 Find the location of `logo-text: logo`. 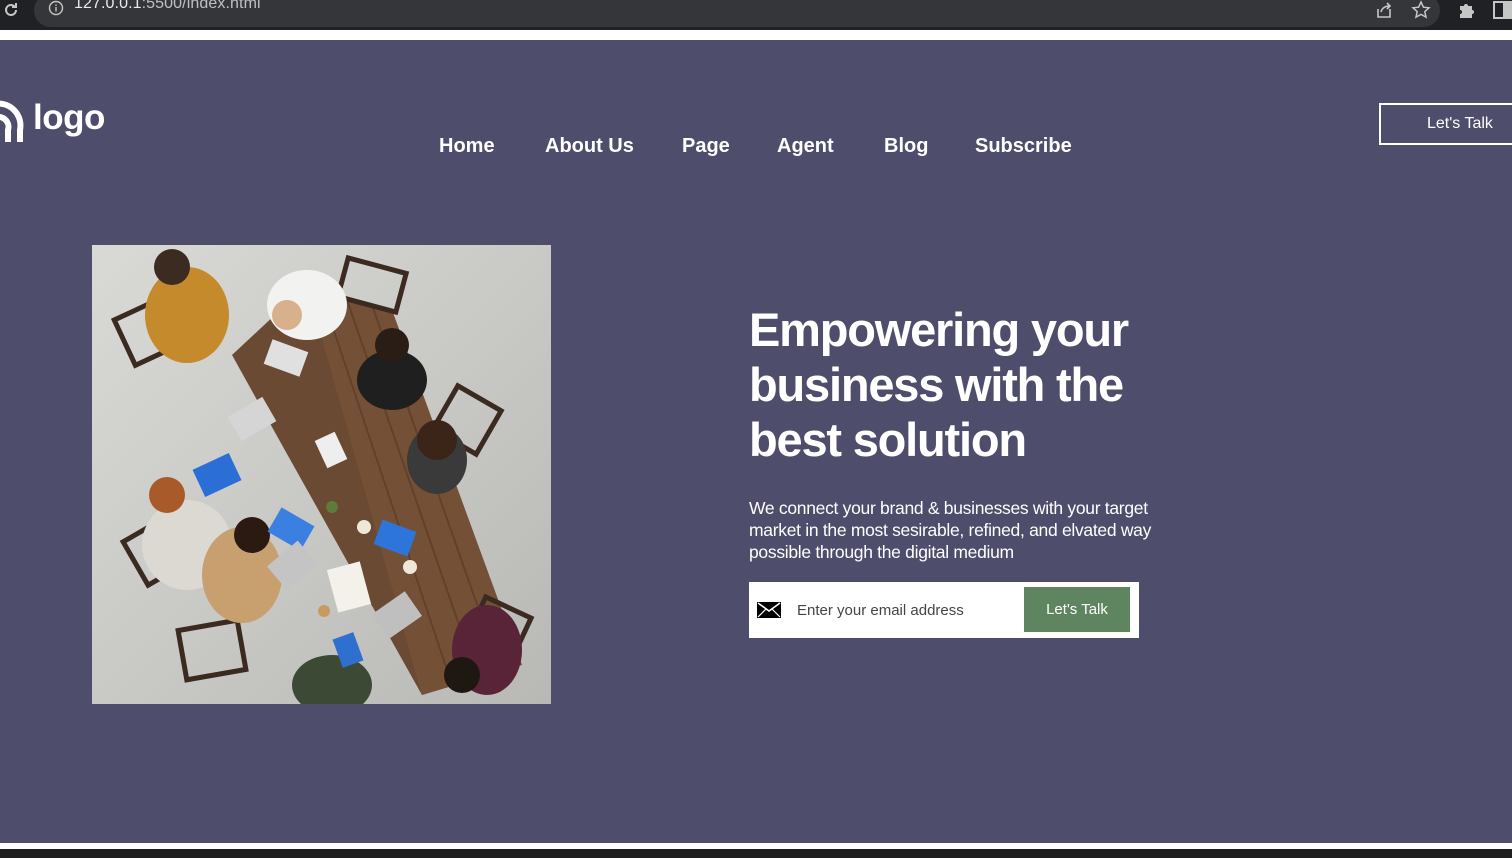

logo-text: logo is located at coordinates (69, 117).